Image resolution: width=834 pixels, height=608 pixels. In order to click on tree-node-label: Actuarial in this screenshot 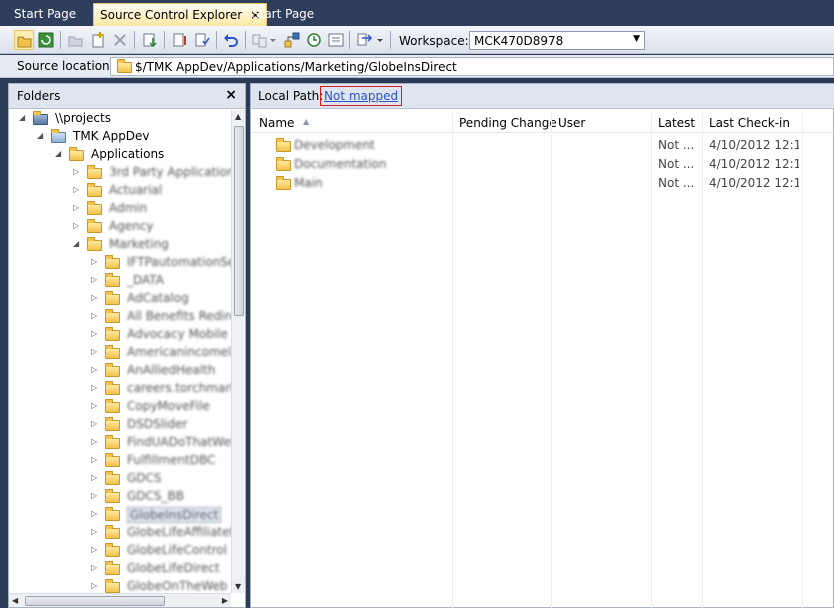, I will do `click(136, 190)`.